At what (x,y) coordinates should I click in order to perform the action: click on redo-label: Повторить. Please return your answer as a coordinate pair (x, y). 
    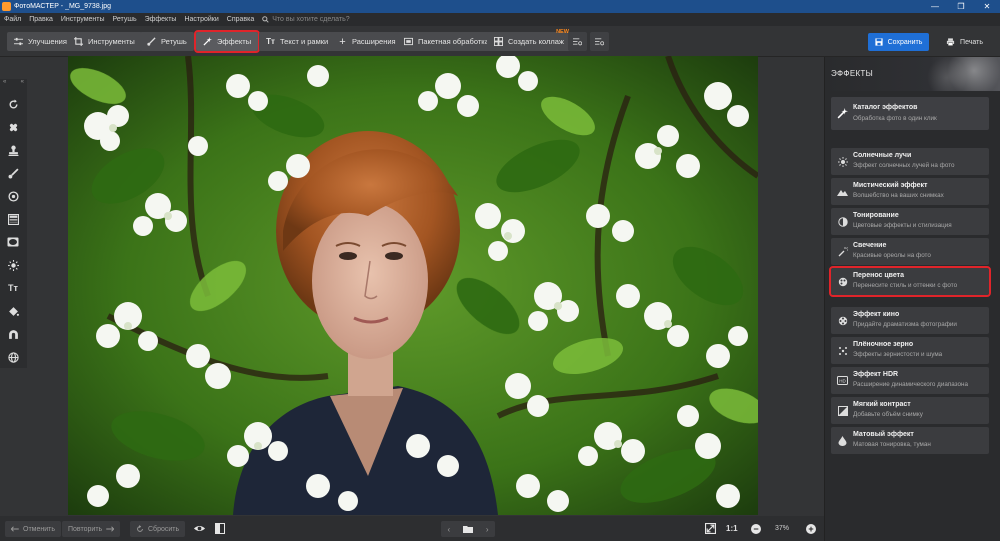
    Looking at the image, I should click on (85, 529).